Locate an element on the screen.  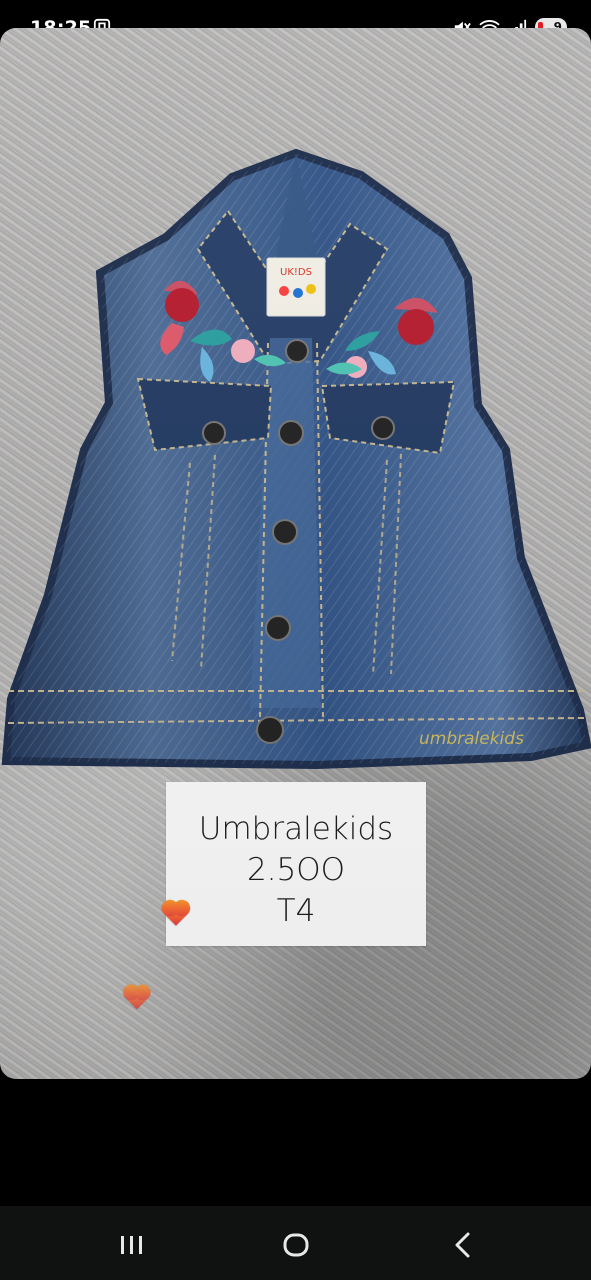
product-label-card: Umbralekids 2.5OO T4 is located at coordinates (296, 864).